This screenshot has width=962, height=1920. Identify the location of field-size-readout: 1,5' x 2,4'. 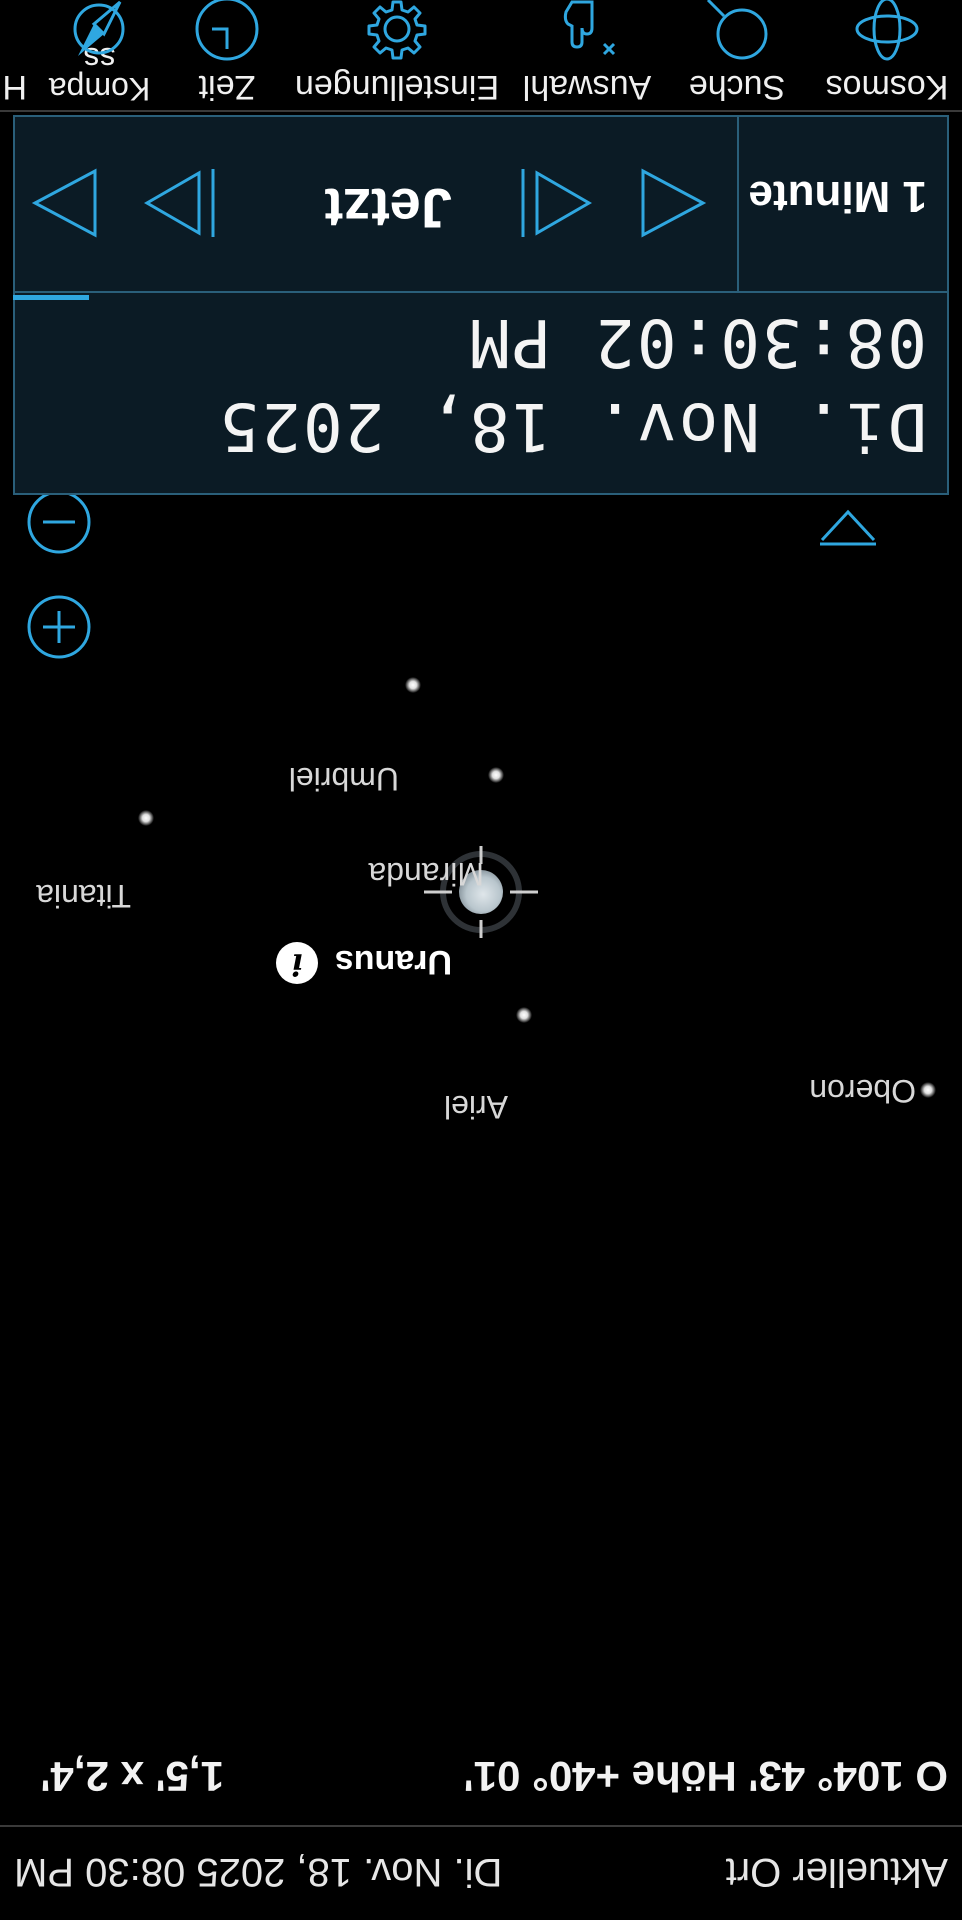
(132, 1776).